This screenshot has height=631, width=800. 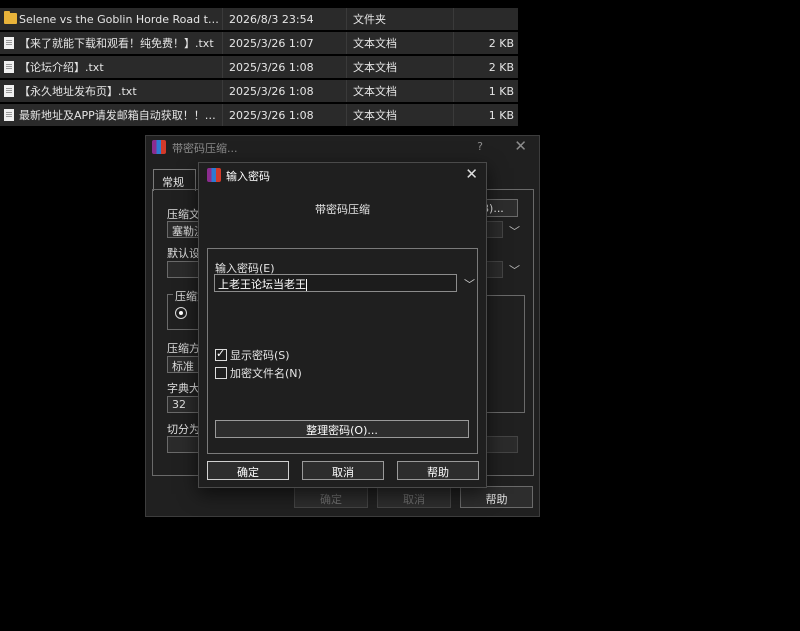 What do you see at coordinates (271, 19) in the screenshot?
I see `file-date: 2026/8/3 23:54` at bounding box center [271, 19].